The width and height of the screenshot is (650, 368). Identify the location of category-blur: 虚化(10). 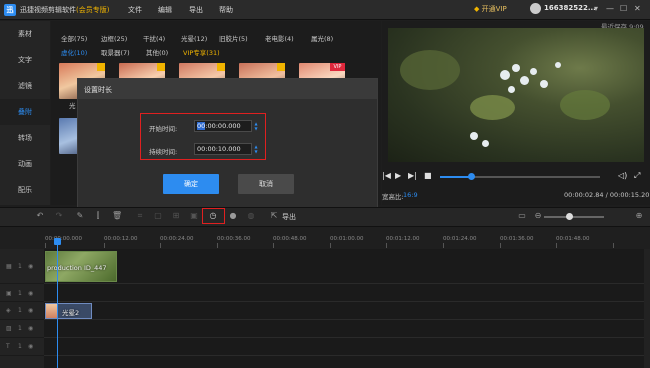
(74, 52).